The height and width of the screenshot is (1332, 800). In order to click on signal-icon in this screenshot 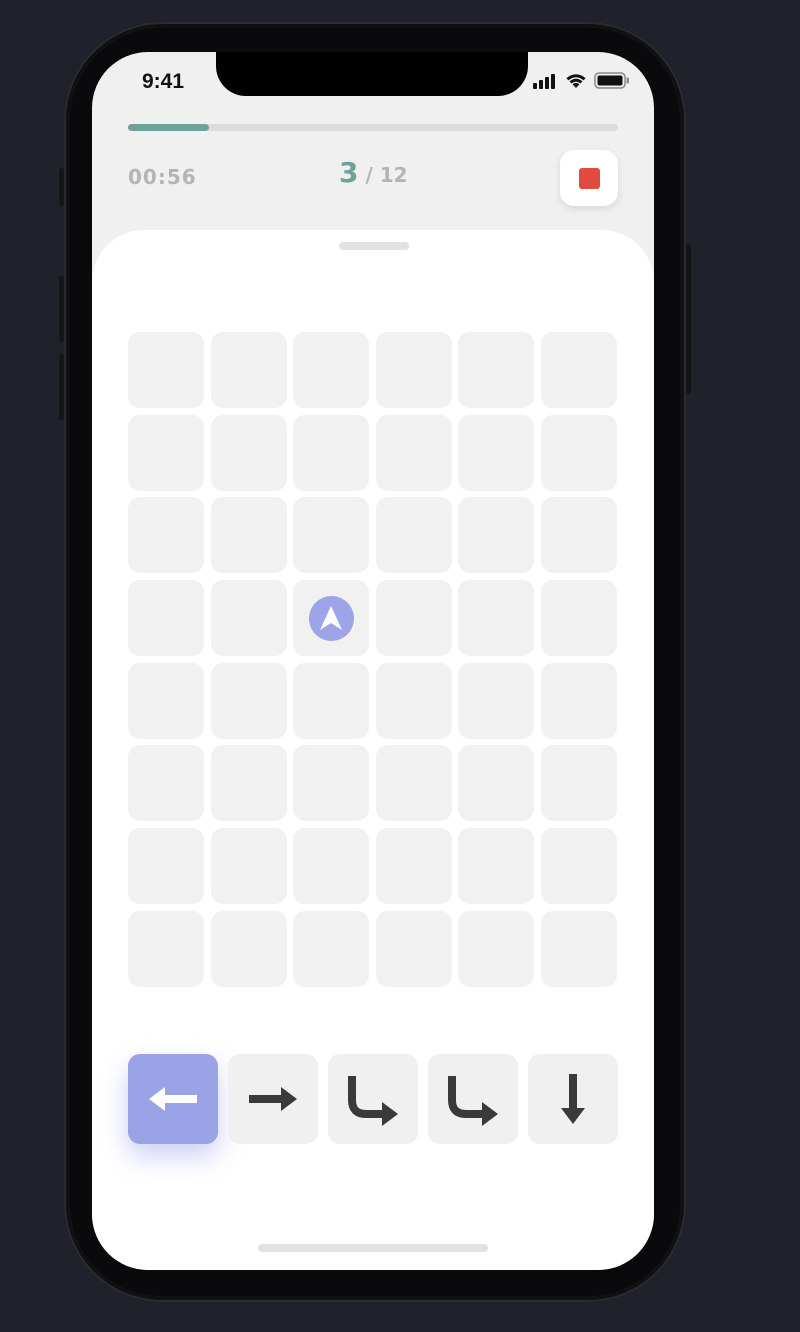, I will do `click(544, 81)`.